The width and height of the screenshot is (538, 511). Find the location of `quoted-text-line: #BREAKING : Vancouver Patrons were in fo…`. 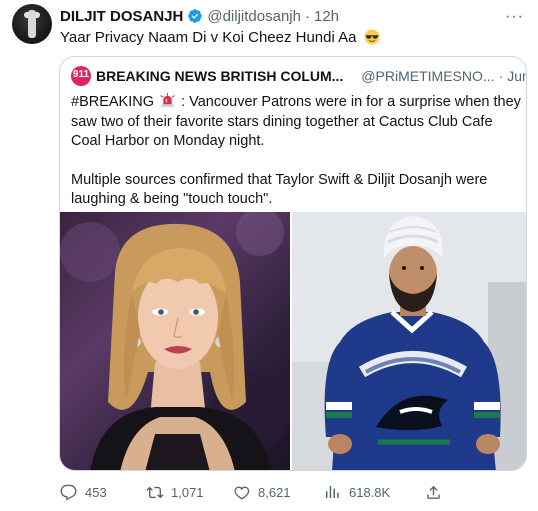

quoted-text-line: #BREAKING : Vancouver Patrons were in fo… is located at coordinates (296, 103).